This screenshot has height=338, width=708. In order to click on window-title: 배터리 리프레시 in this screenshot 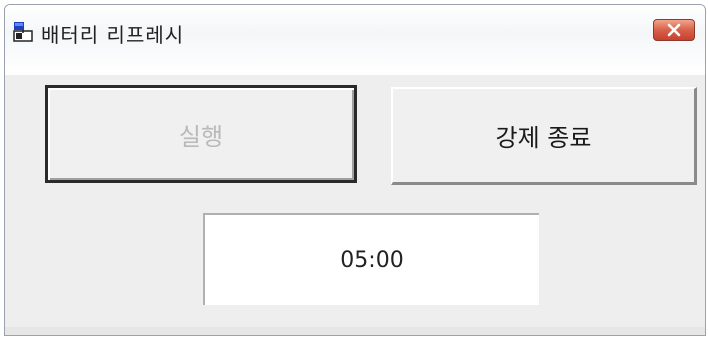, I will do `click(113, 35)`.